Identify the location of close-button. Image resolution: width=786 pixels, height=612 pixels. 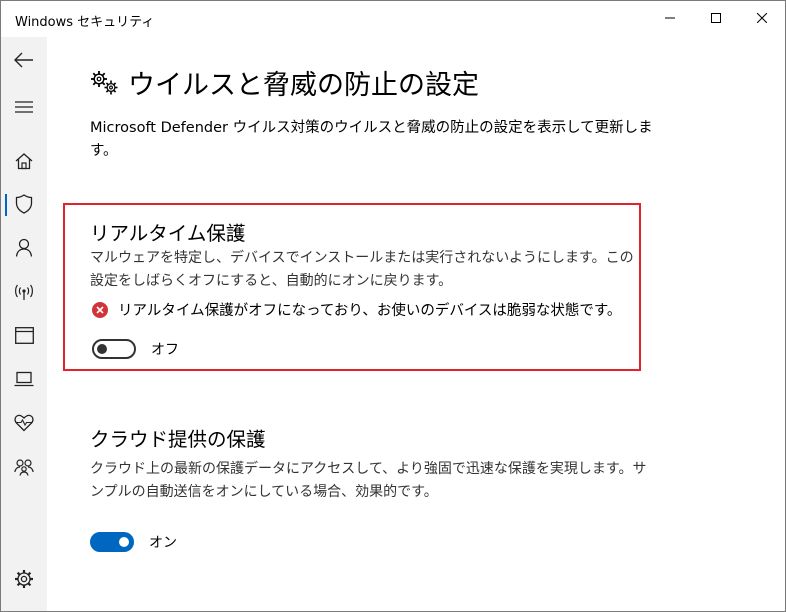
(762, 18).